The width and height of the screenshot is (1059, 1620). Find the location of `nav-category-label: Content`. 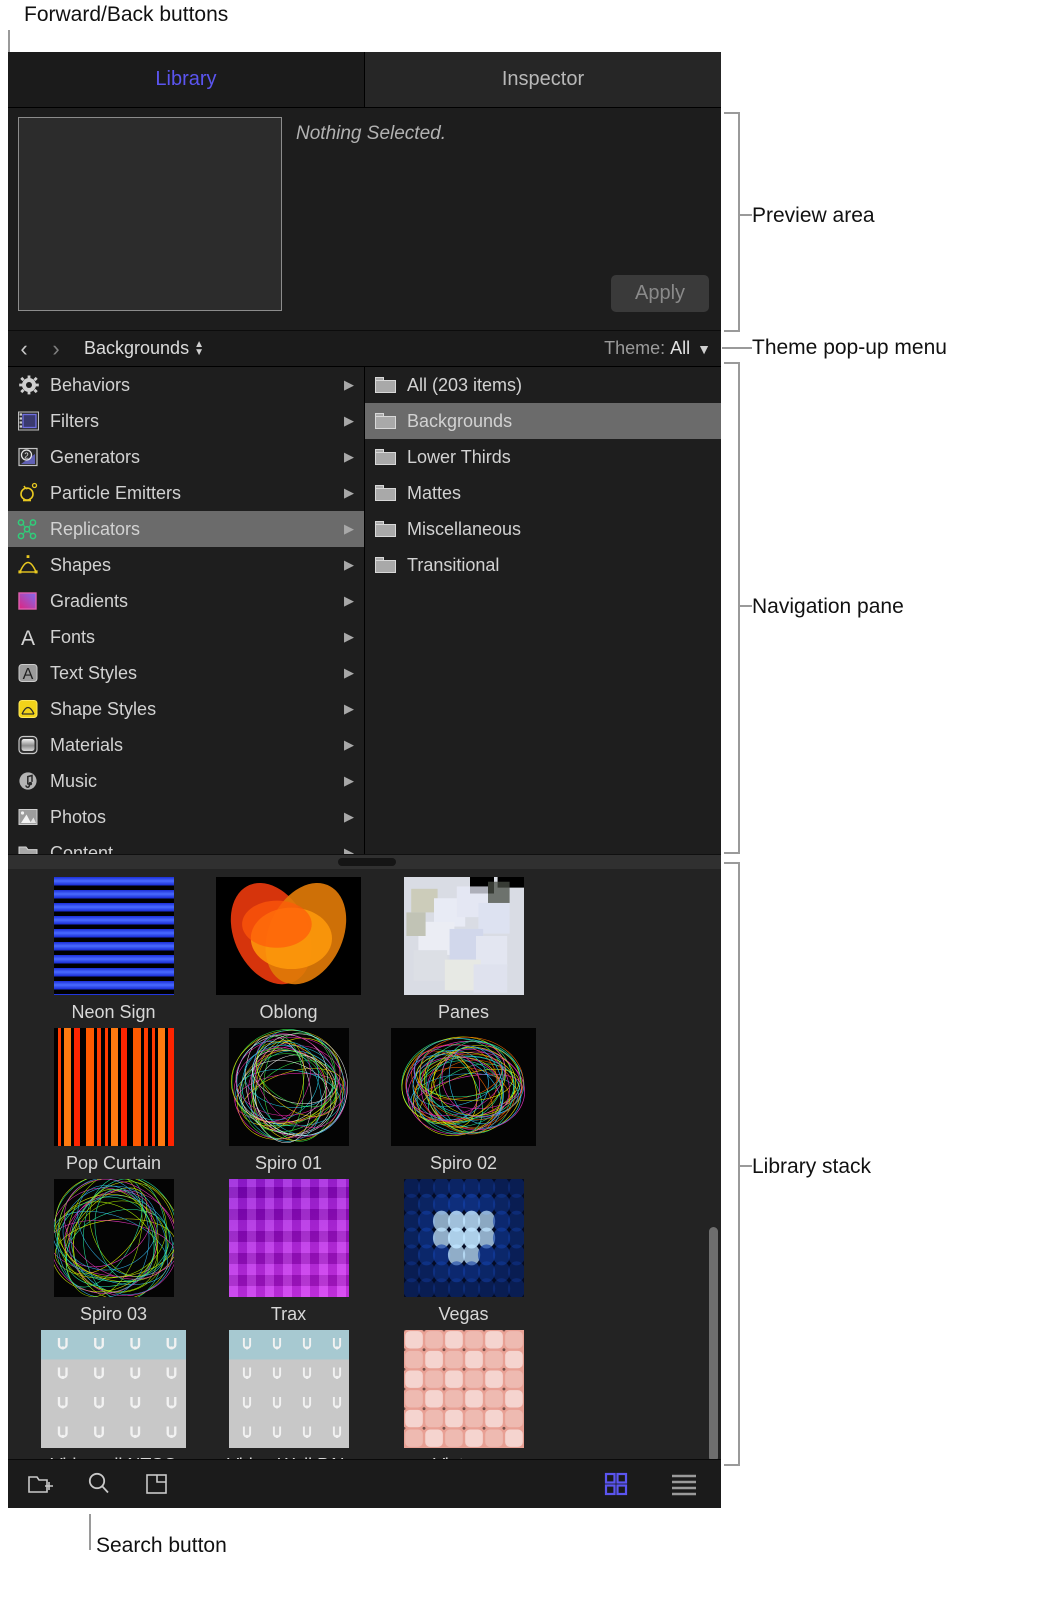

nav-category-label: Content is located at coordinates (82, 848).